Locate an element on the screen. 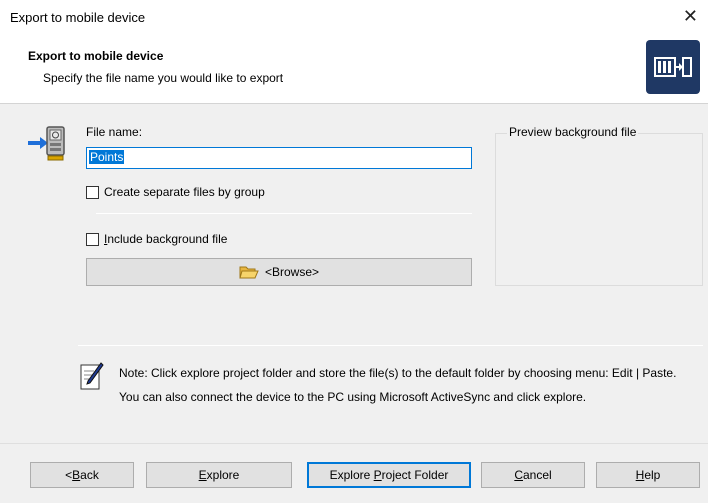  close-icon: ✕ is located at coordinates (690, 16).